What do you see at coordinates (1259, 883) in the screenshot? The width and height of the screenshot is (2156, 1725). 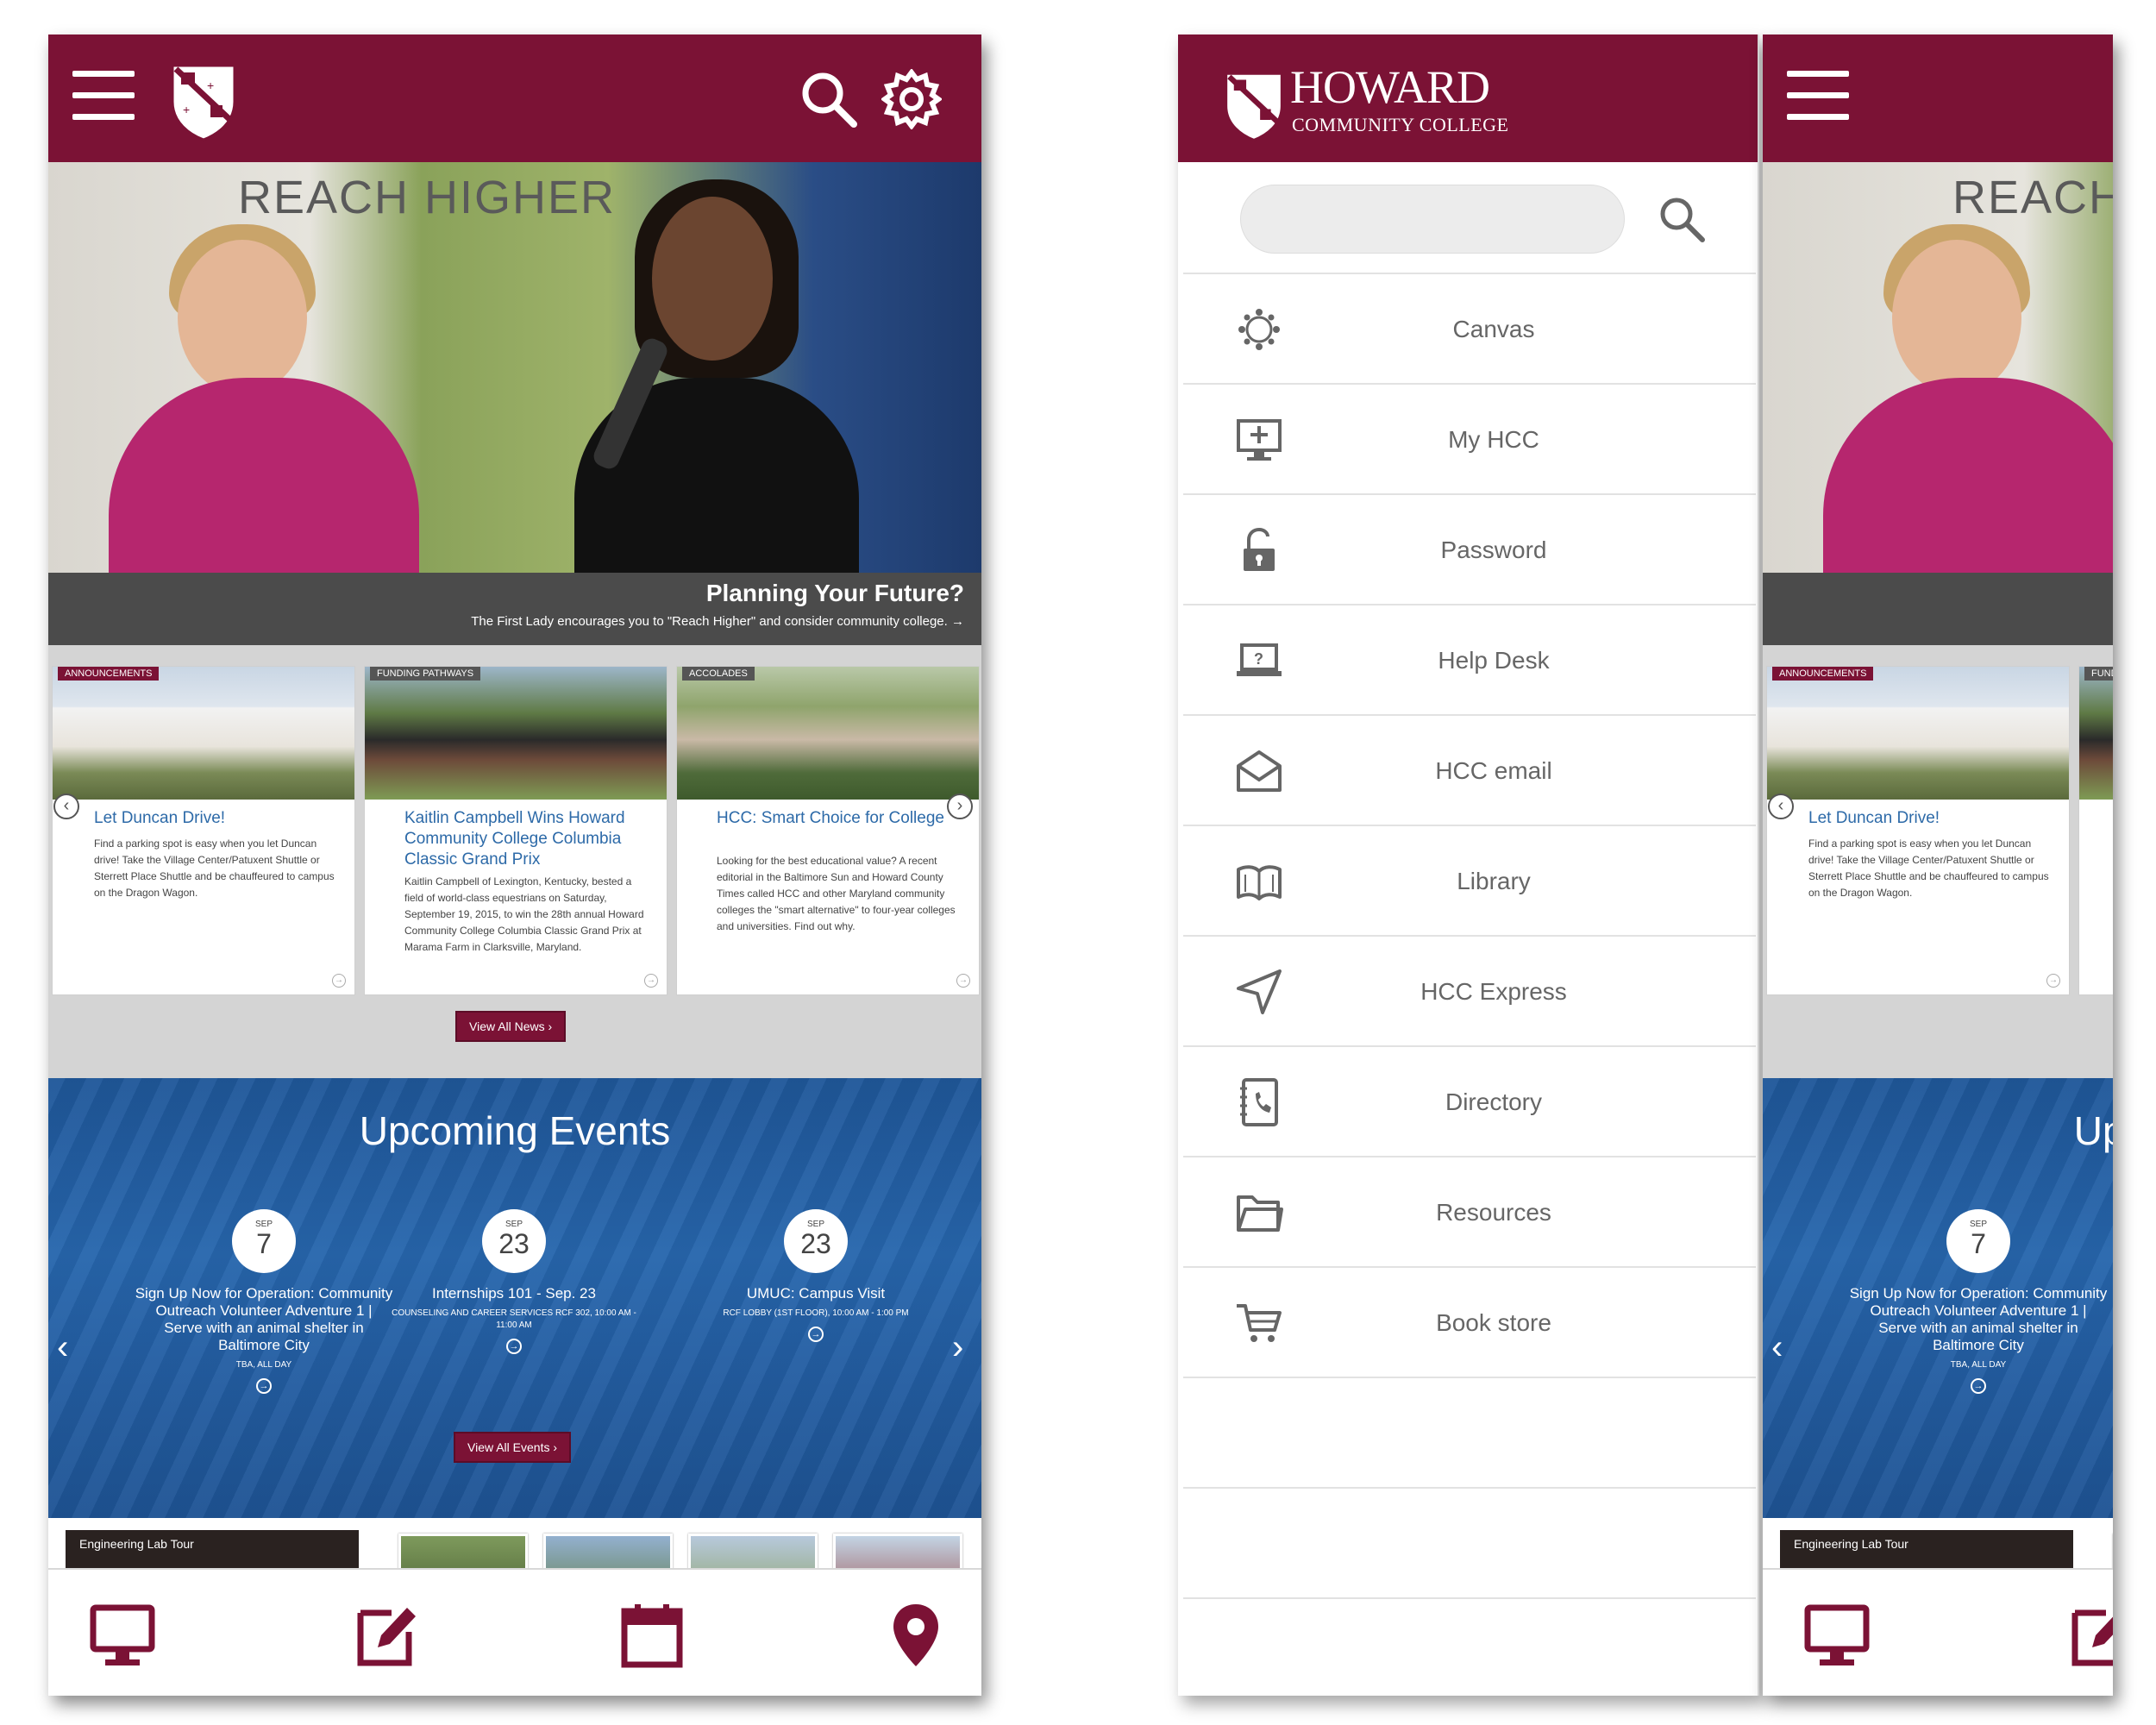 I see `book-icon` at bounding box center [1259, 883].